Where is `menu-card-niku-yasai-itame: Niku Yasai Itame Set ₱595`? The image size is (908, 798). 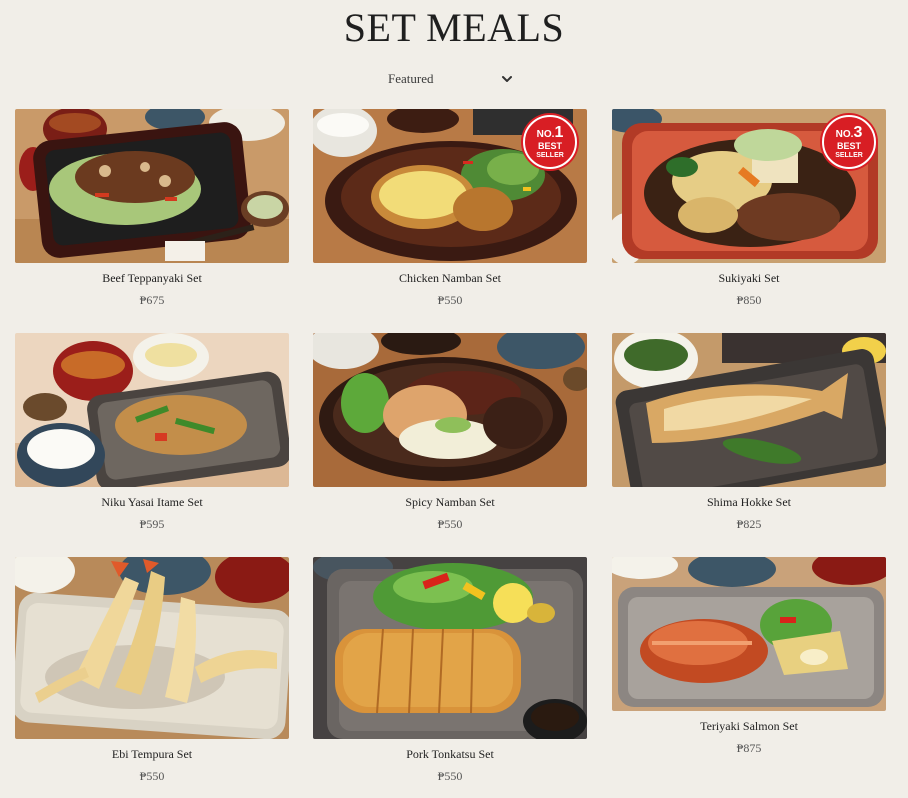
menu-card-niku-yasai-itame: Niku Yasai Itame Set ₱595 is located at coordinates (152, 432).